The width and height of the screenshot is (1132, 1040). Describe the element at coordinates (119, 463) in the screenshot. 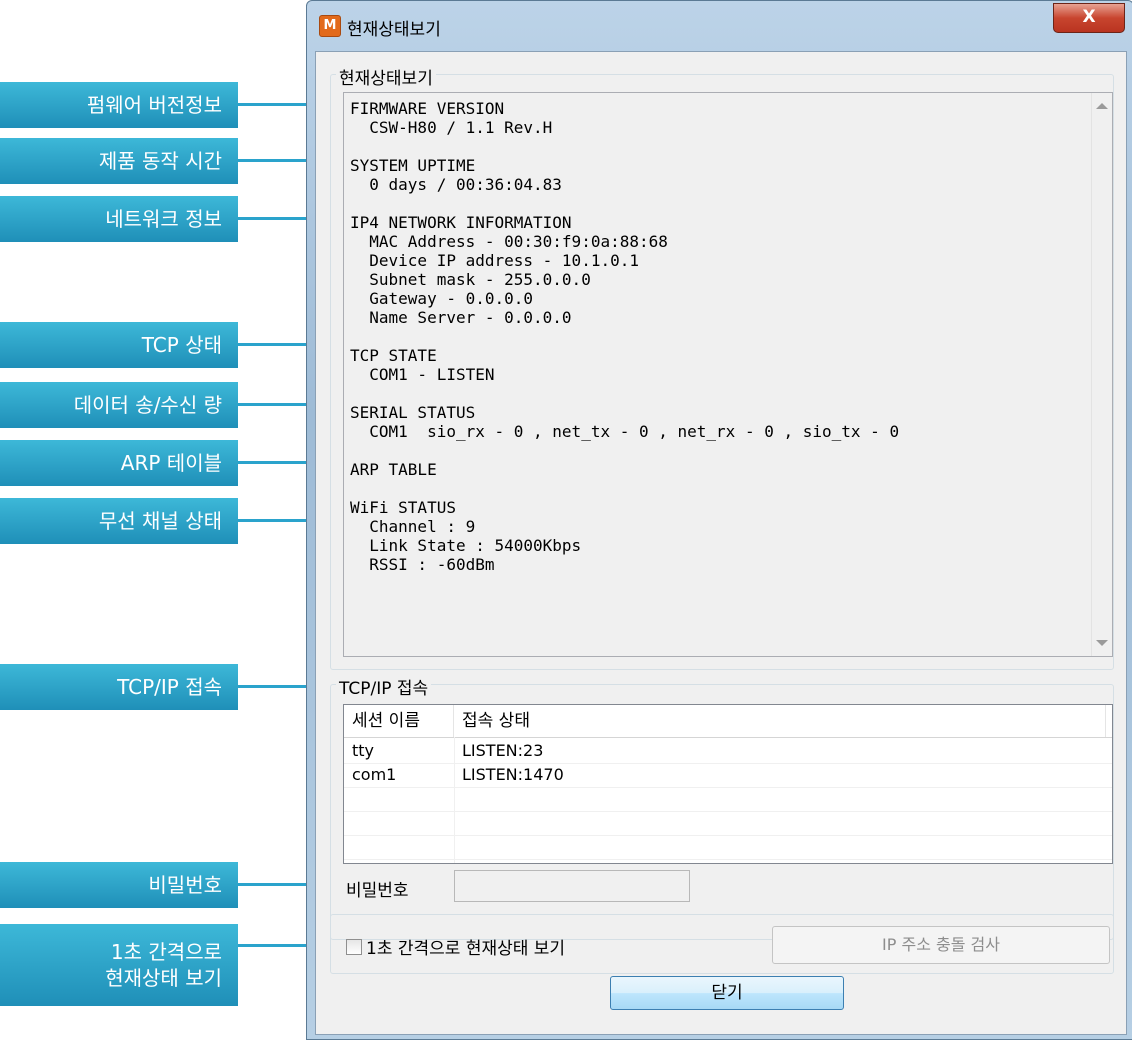

I see `callout-arp-table: ARP 테이블` at that location.